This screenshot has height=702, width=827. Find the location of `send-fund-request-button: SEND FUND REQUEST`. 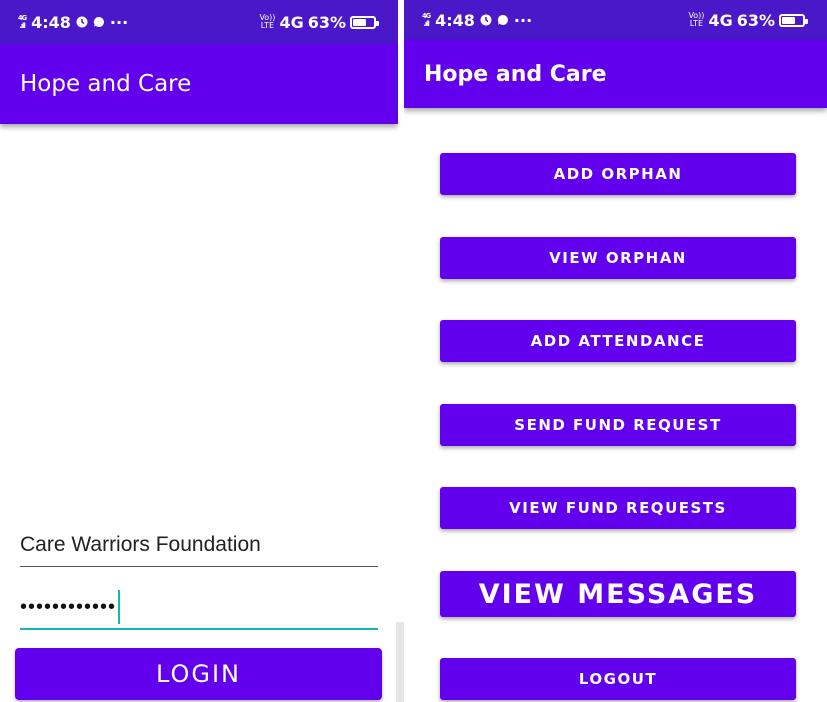

send-fund-request-button: SEND FUND REQUEST is located at coordinates (618, 425).